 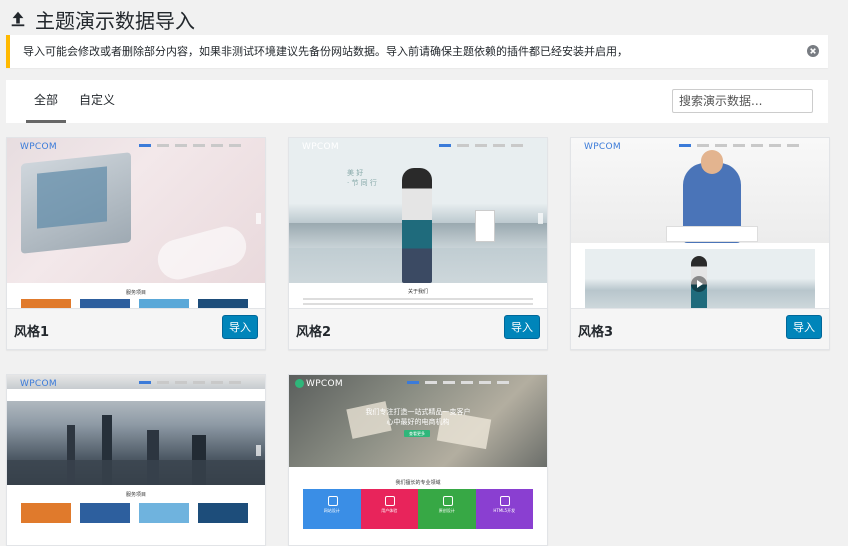 I want to click on demo-banner-line1-5: 我们专注打造一站式精品一变客户, so click(x=418, y=412).